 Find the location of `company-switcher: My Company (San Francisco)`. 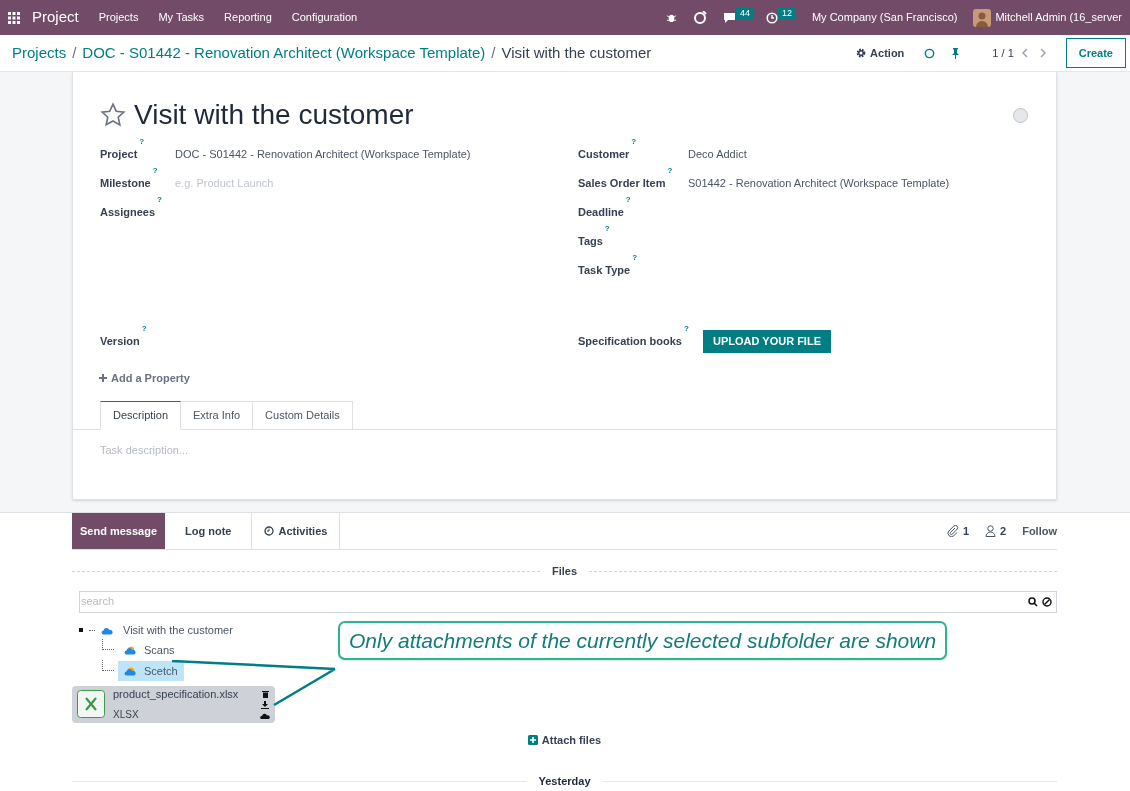

company-switcher: My Company (San Francisco) is located at coordinates (884, 17).